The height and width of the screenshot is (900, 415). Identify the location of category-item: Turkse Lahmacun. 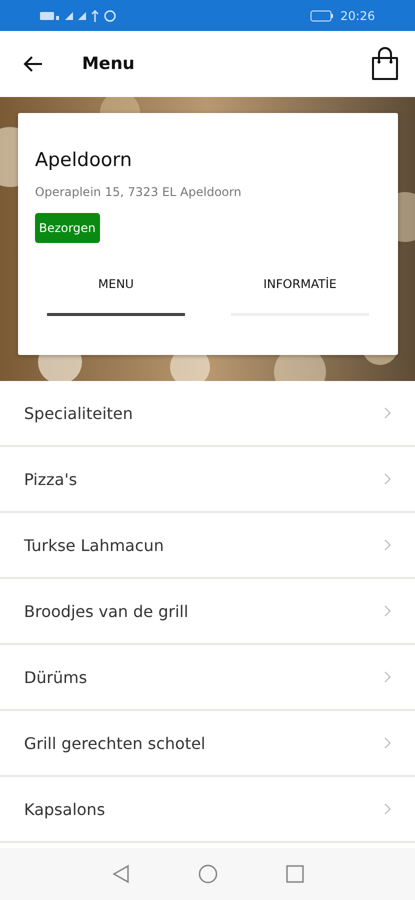
(207, 546).